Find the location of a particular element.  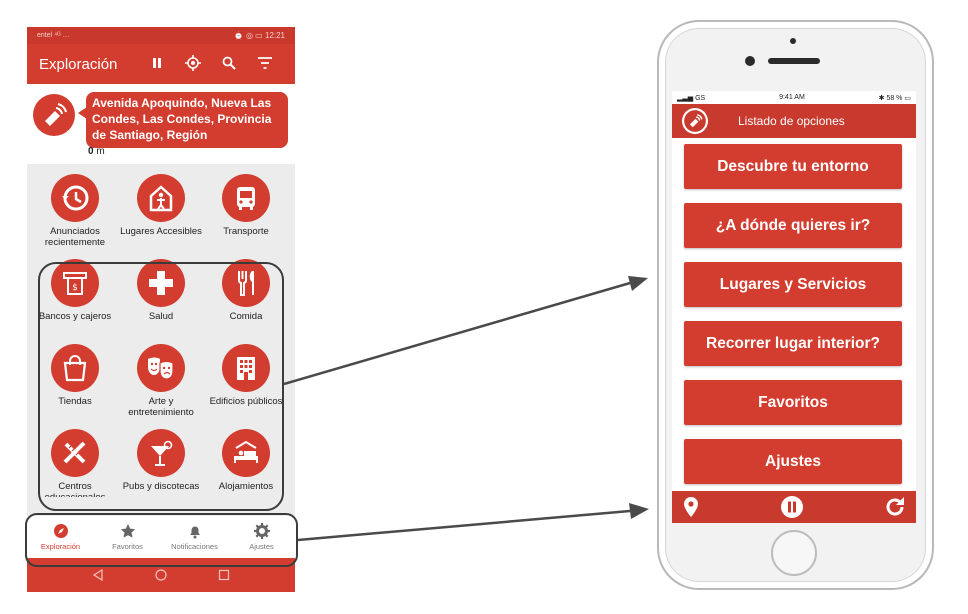

proximity-sensor is located at coordinates (793, 41).